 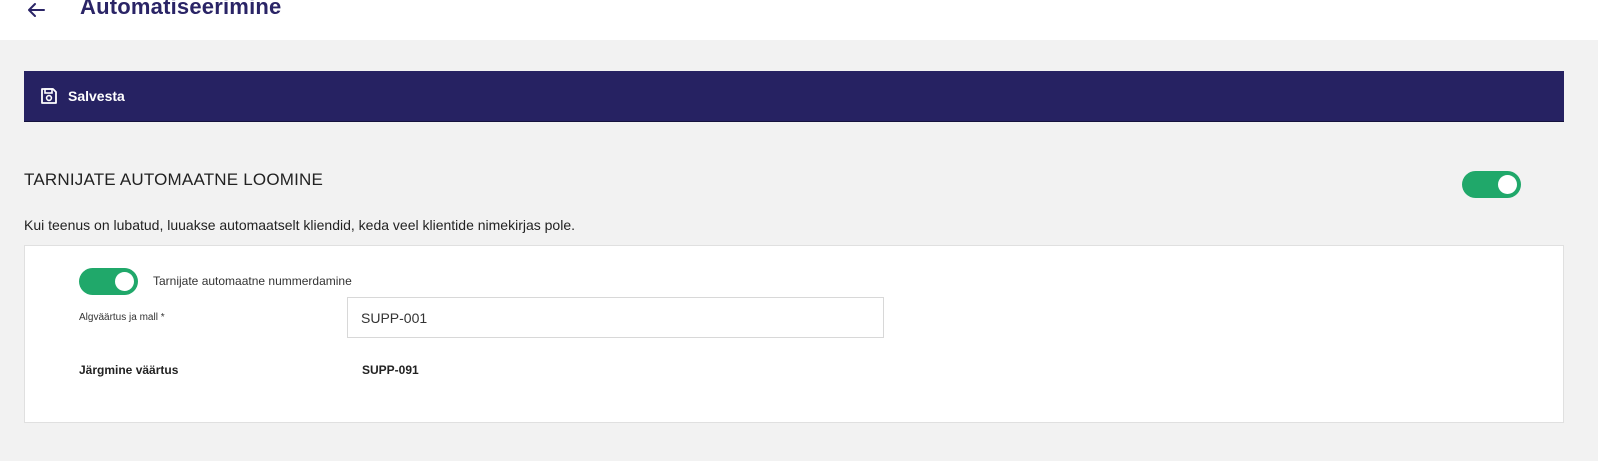 I want to click on auto-numbering-toggle, so click(x=108, y=281).